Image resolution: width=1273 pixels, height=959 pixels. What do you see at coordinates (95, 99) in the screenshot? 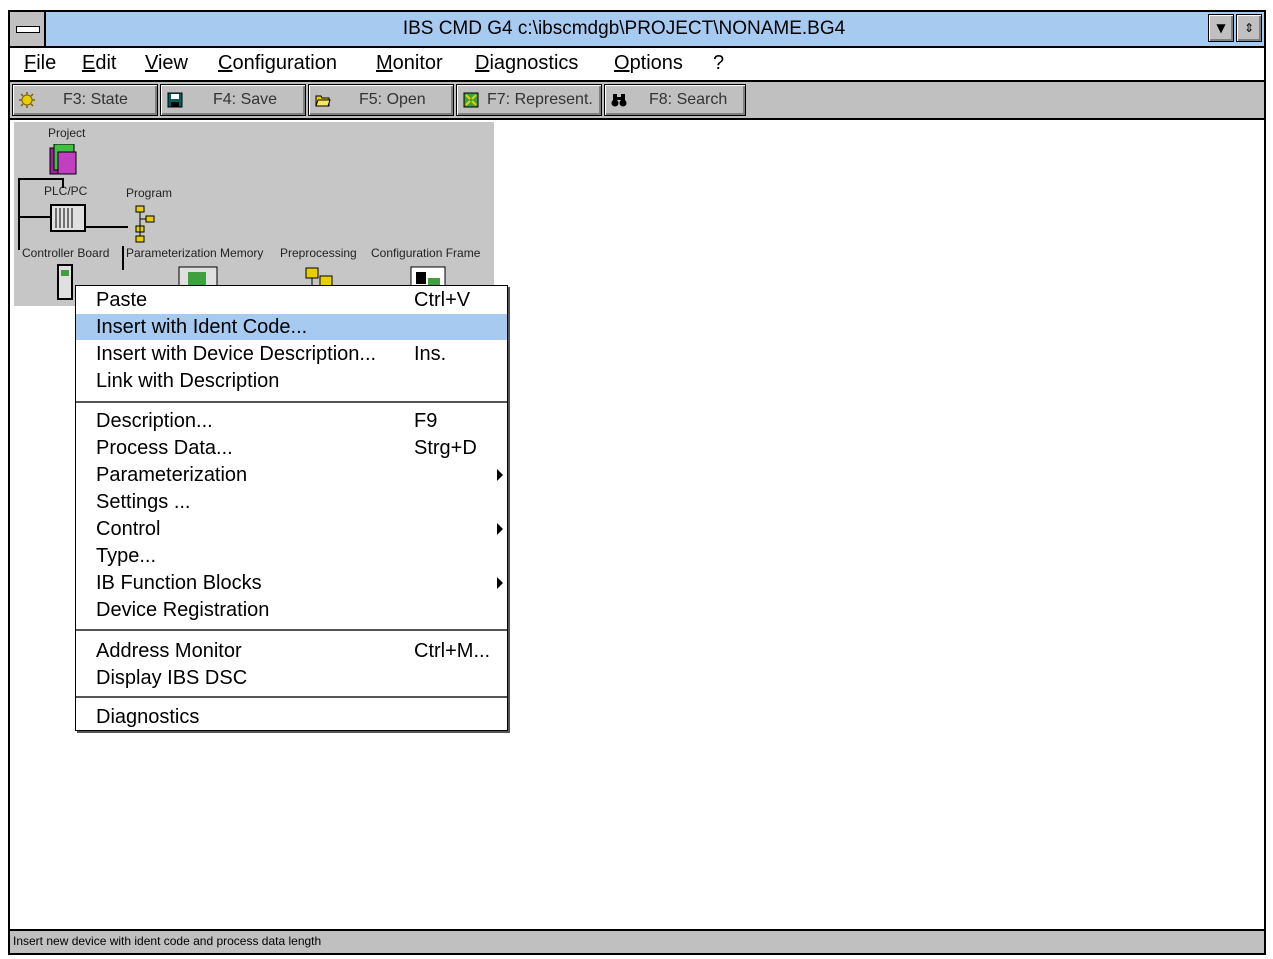
I see `state-label: F3: State` at bounding box center [95, 99].